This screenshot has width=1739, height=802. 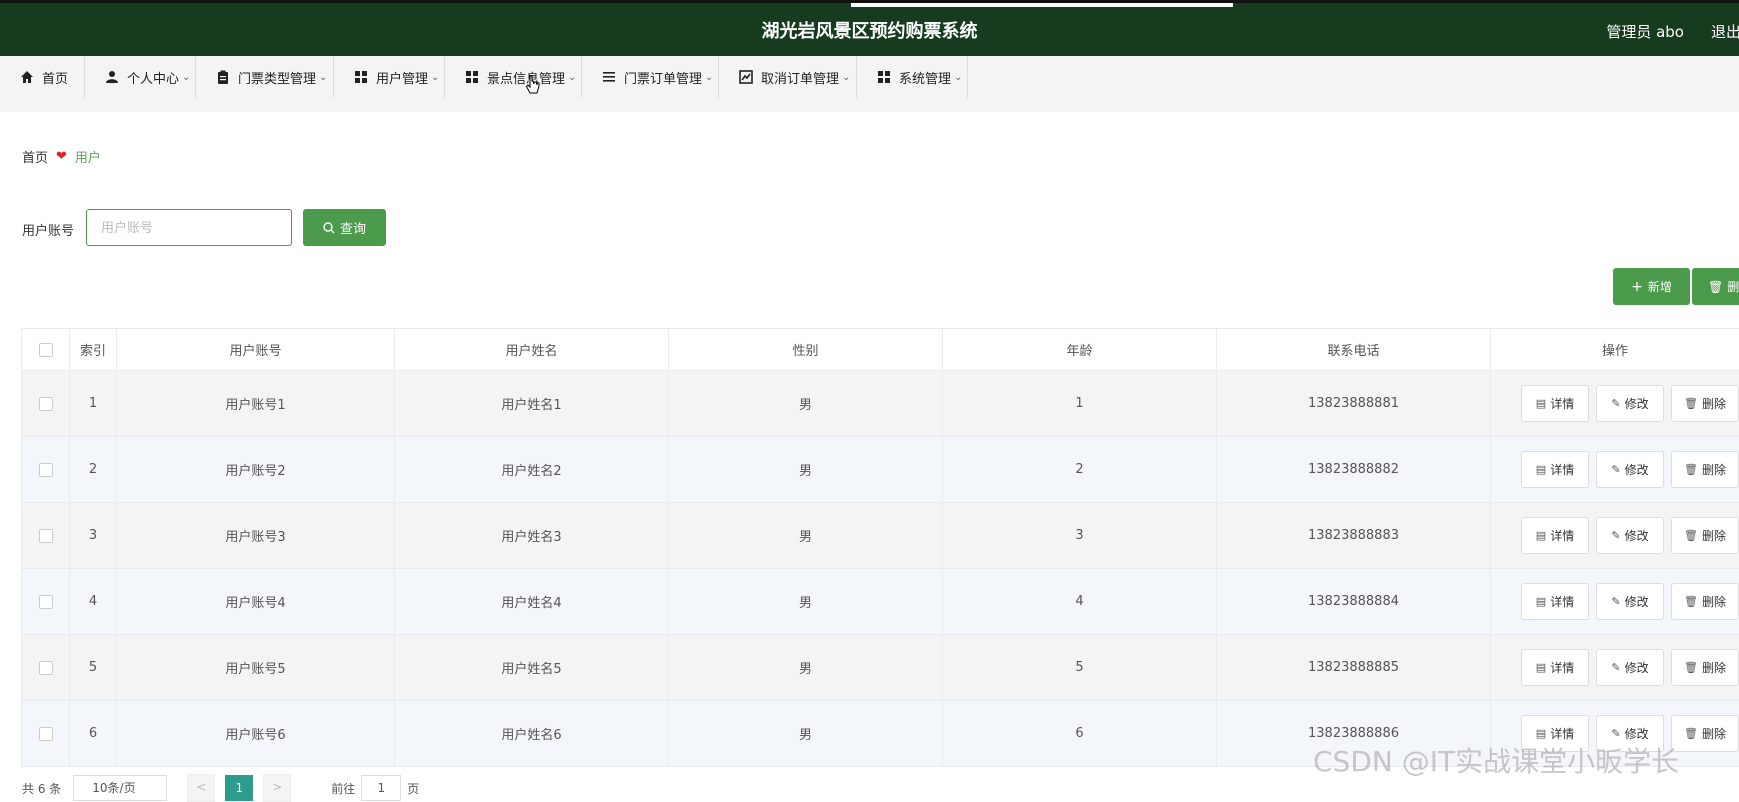 I want to click on nav-item-users: 用户管理 ⌄, so click(x=389, y=77).